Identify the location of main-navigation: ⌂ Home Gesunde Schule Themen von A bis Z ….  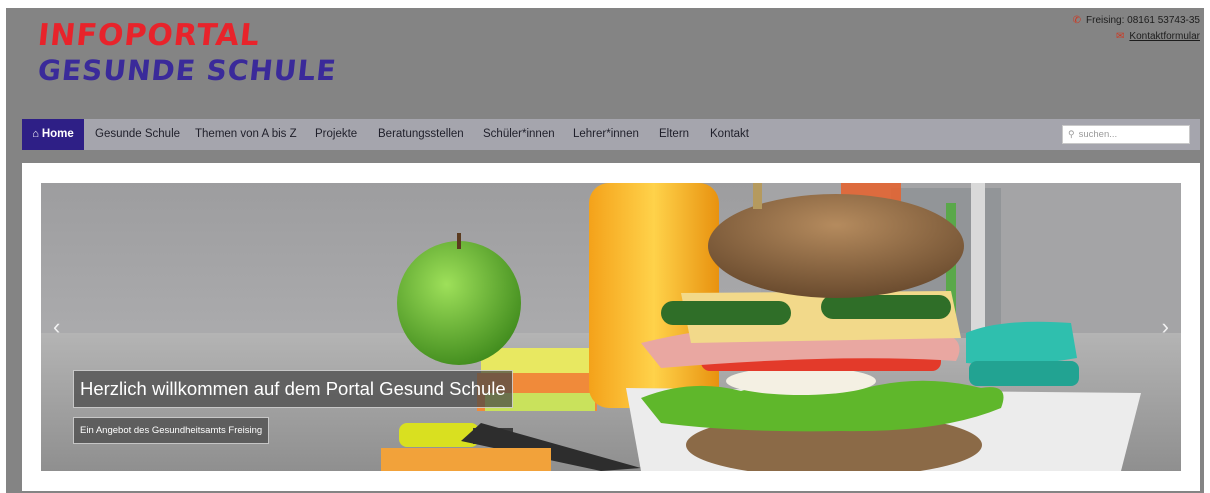
(611, 134).